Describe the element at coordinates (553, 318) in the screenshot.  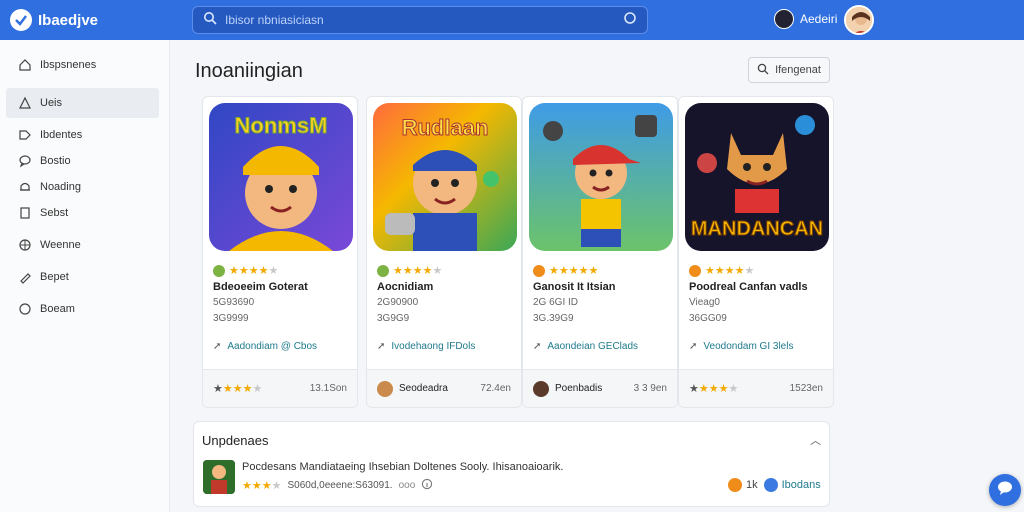
I see `app-meta-line: 3G.39G9` at that location.